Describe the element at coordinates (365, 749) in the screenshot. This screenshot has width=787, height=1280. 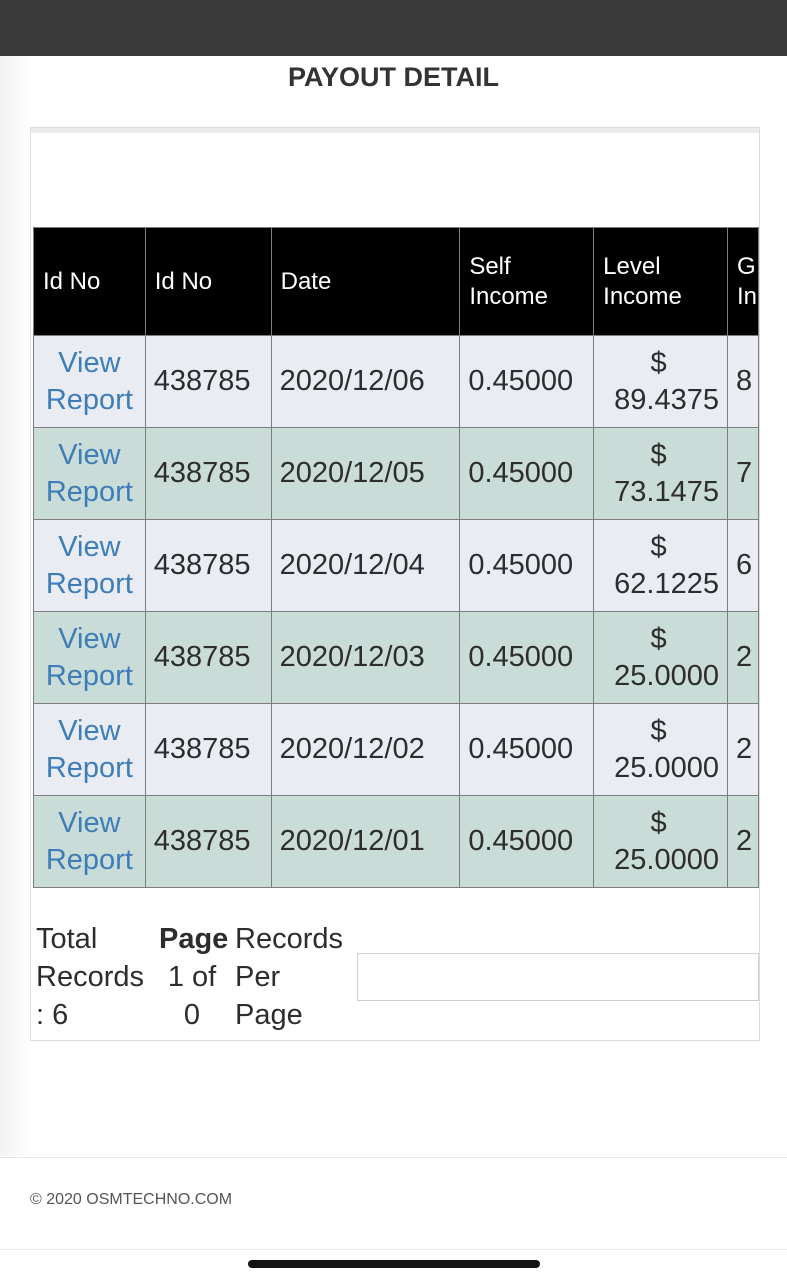
I see `date-cell: 2020/12/02` at that location.